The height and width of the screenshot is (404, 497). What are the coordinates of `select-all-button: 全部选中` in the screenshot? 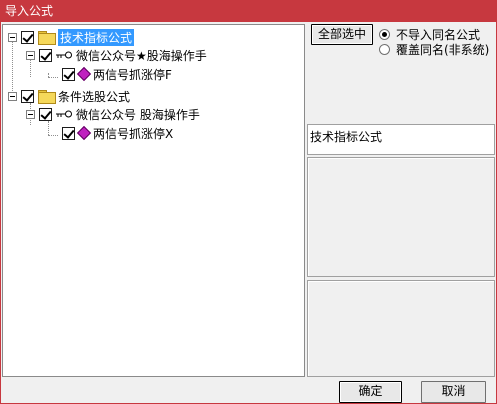 It's located at (342, 34).